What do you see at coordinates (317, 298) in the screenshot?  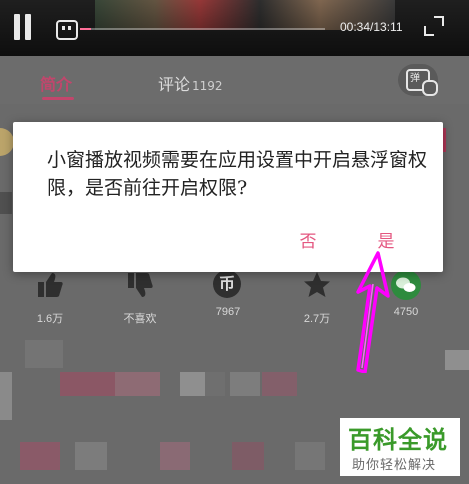 I see `favorite-button: 2.7万` at bounding box center [317, 298].